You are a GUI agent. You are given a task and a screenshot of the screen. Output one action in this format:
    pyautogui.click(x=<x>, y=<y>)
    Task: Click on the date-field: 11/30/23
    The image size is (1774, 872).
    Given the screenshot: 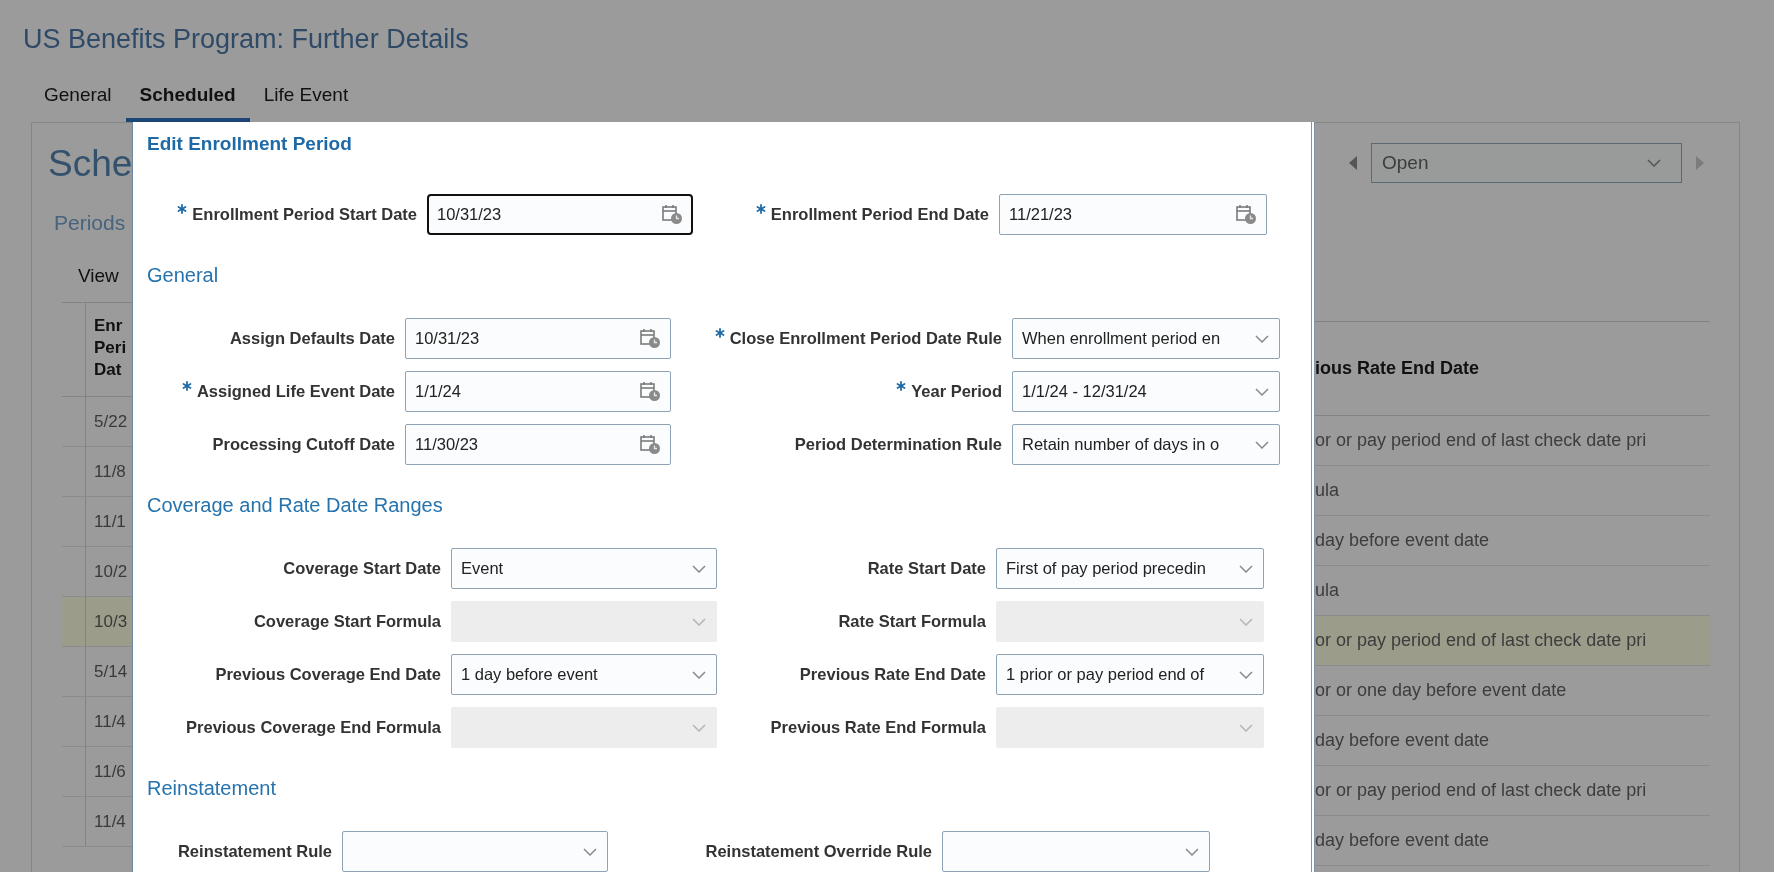 What is the action you would take?
    pyautogui.click(x=538, y=444)
    